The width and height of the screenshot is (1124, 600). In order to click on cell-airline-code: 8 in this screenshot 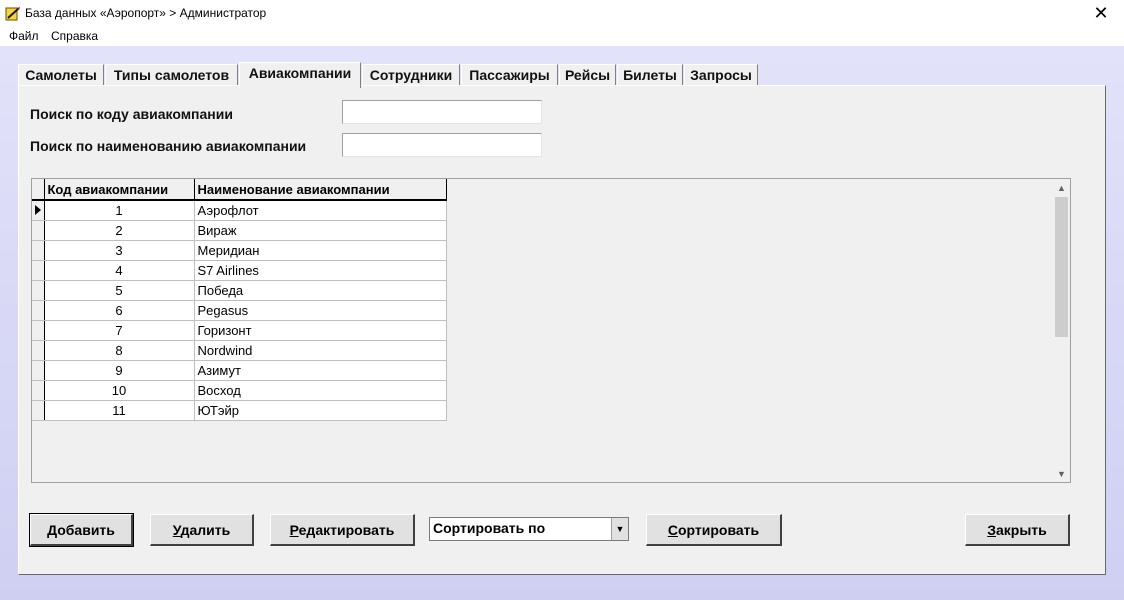, I will do `click(119, 350)`.